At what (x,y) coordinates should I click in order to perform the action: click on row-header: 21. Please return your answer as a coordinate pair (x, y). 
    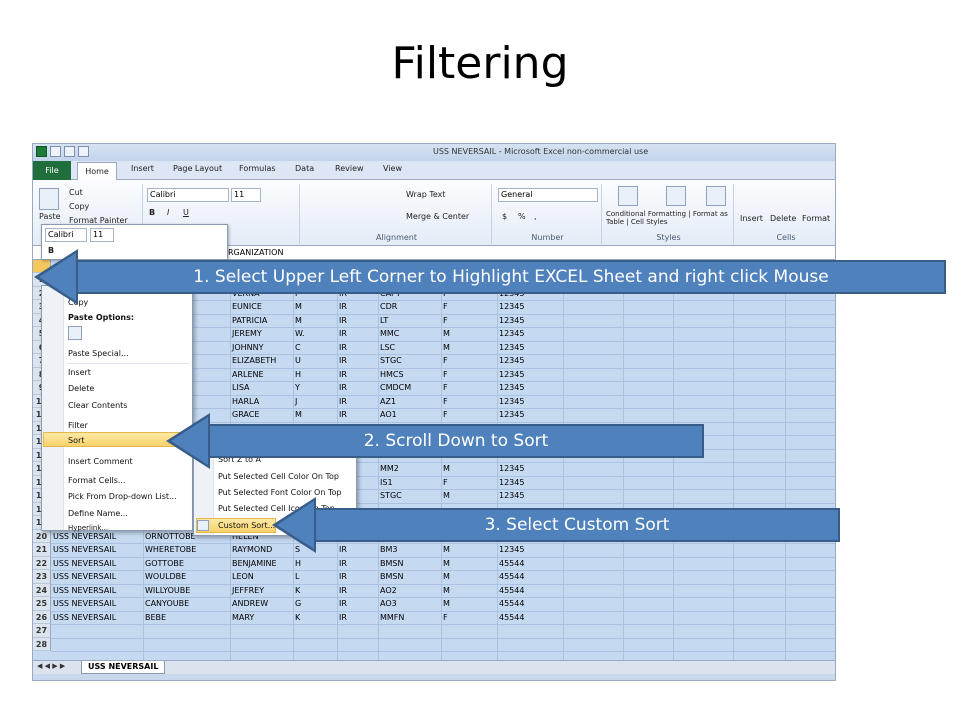
    Looking at the image, I should click on (42, 550).